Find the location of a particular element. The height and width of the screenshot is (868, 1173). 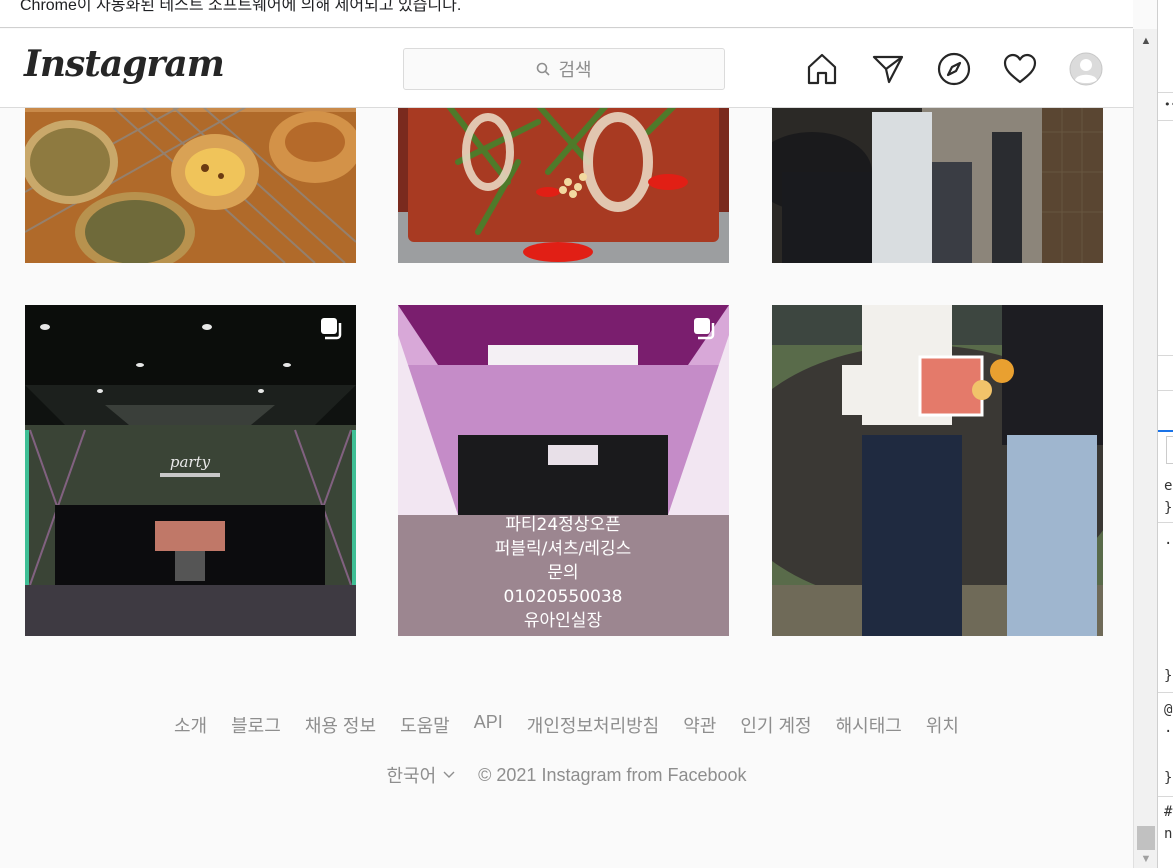

party-room-photo: party is located at coordinates (190, 470).